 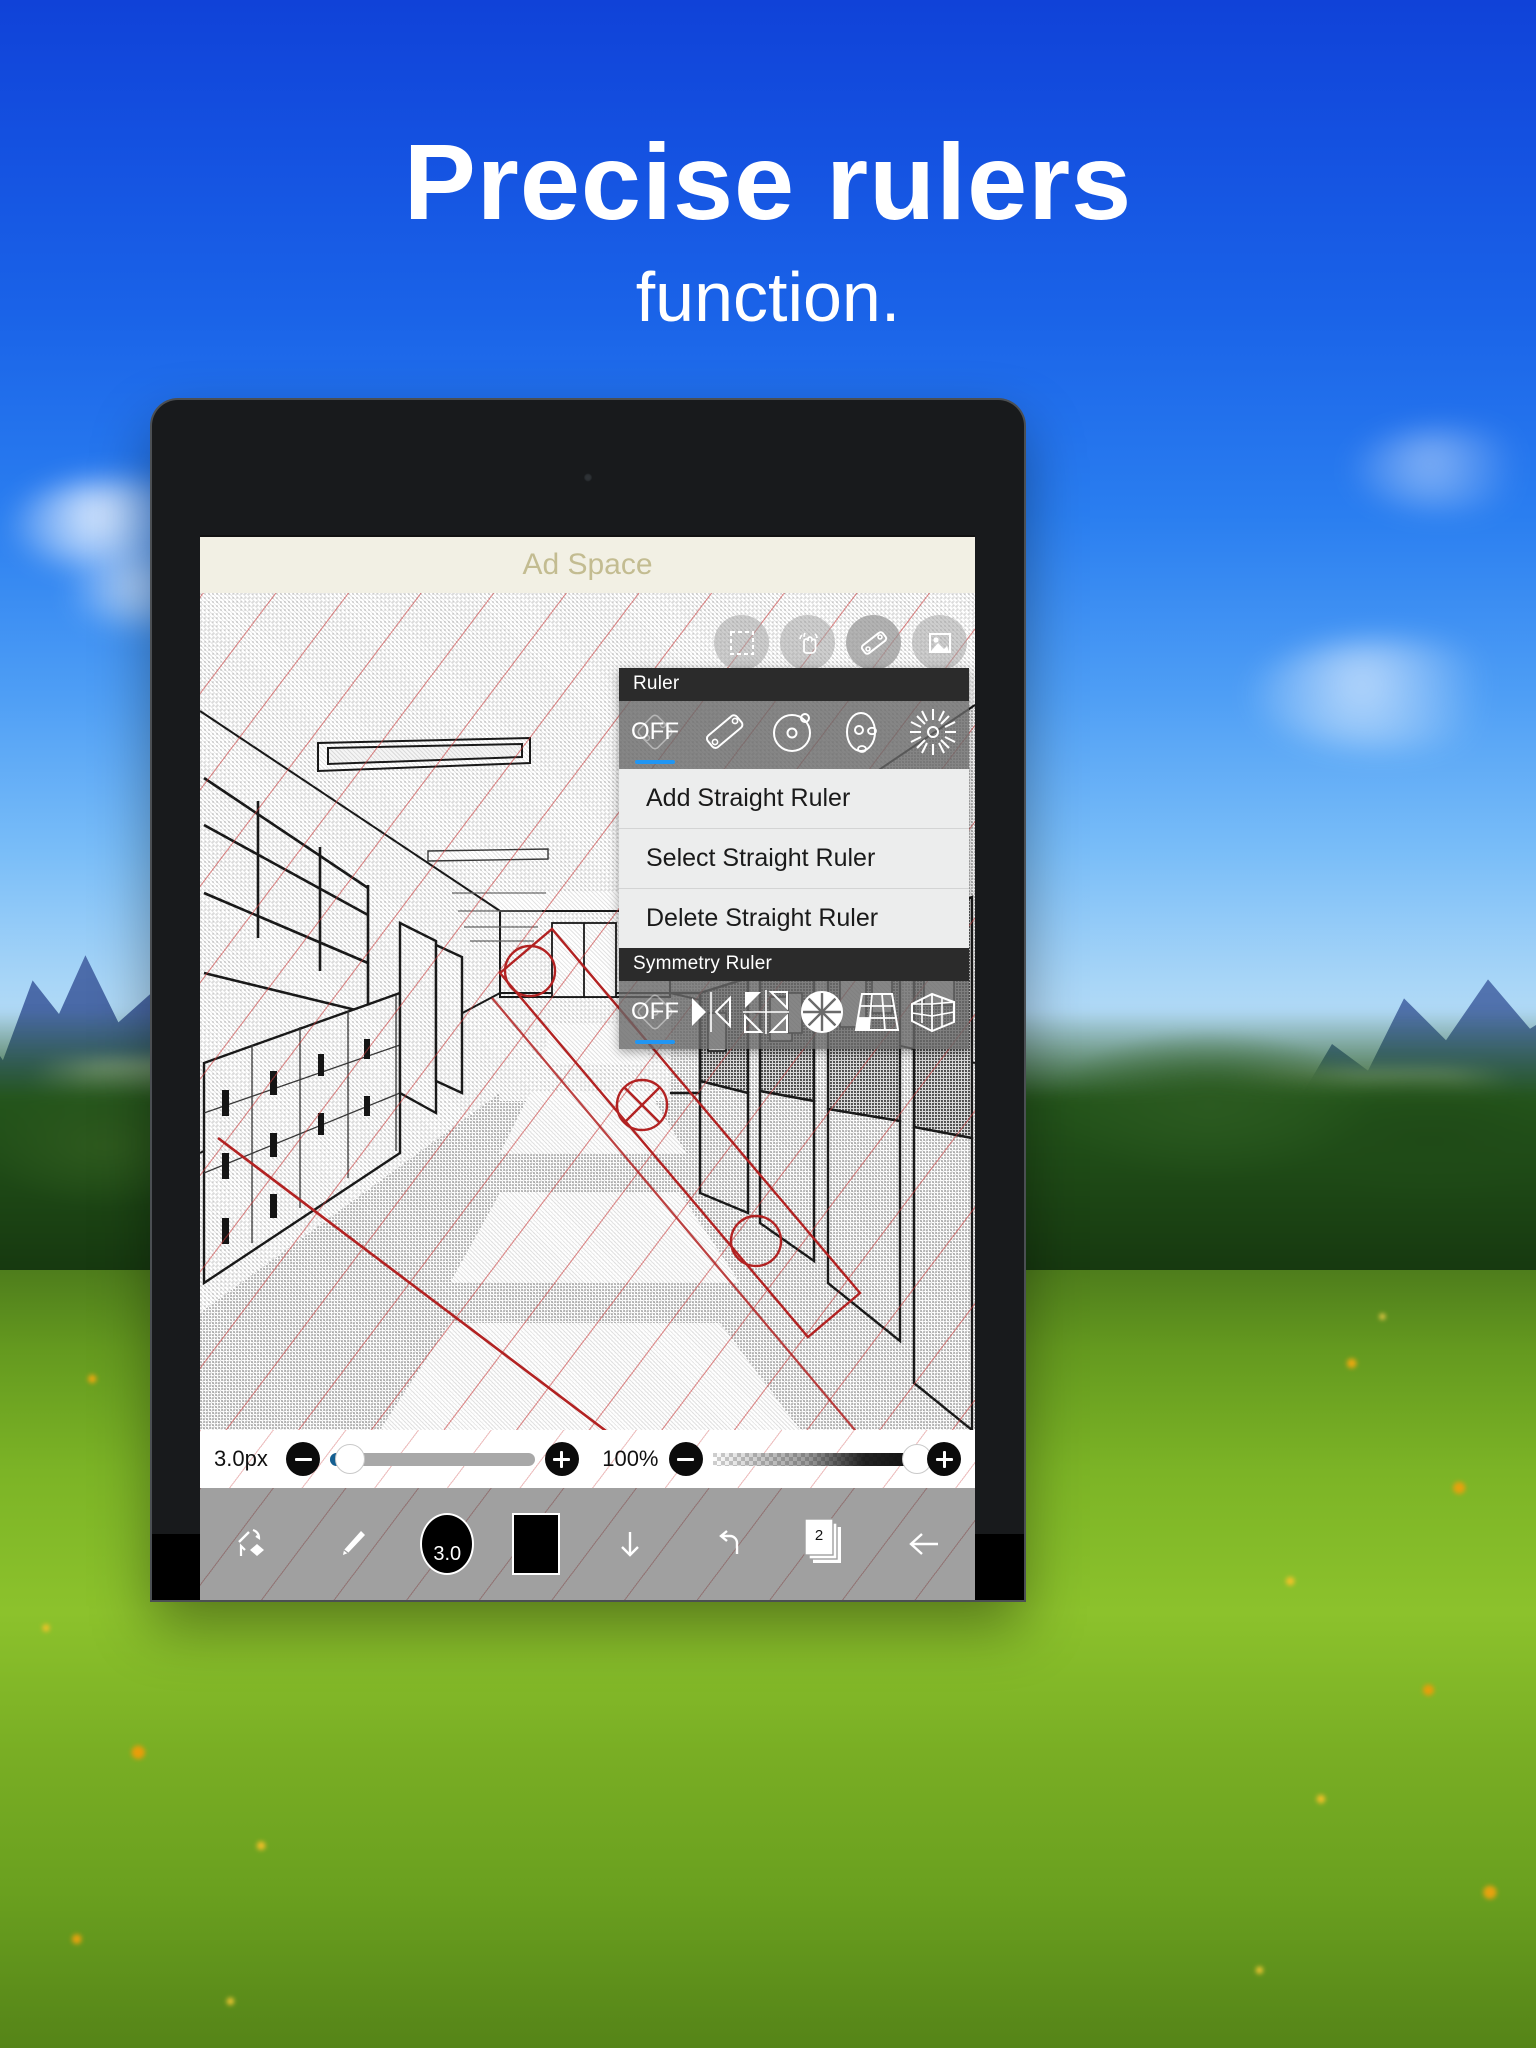 What do you see at coordinates (685, 1459) in the screenshot?
I see `opacity-decrease-button` at bounding box center [685, 1459].